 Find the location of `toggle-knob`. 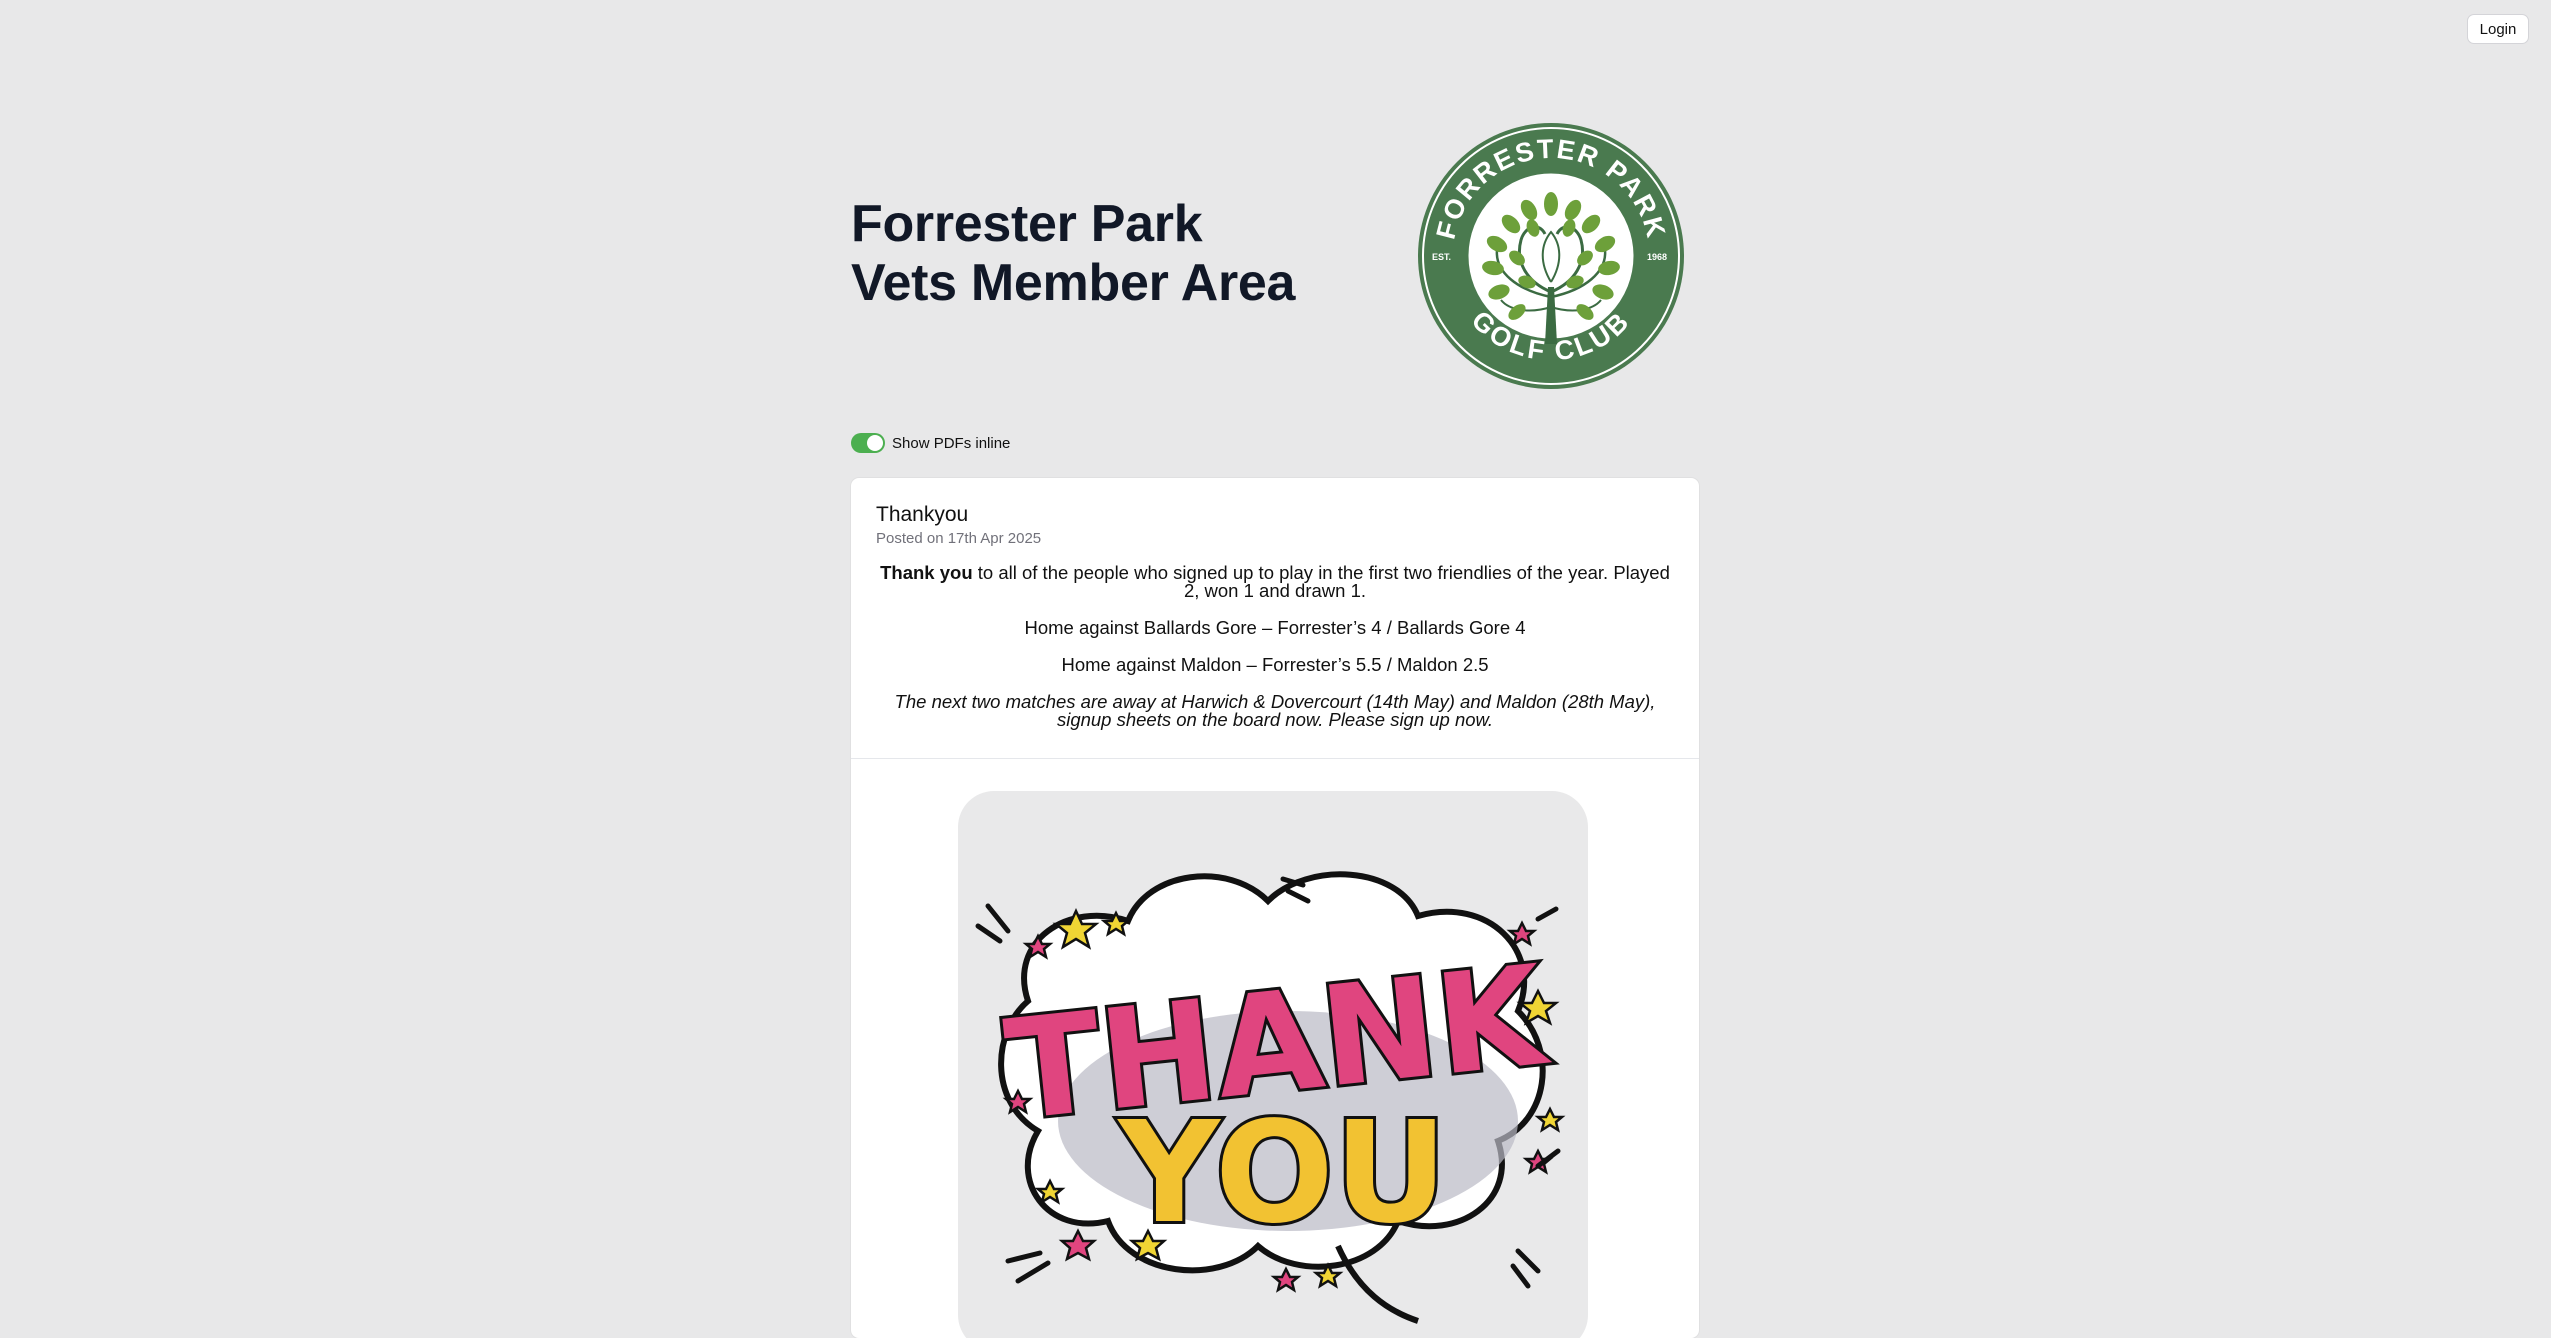

toggle-knob is located at coordinates (875, 443).